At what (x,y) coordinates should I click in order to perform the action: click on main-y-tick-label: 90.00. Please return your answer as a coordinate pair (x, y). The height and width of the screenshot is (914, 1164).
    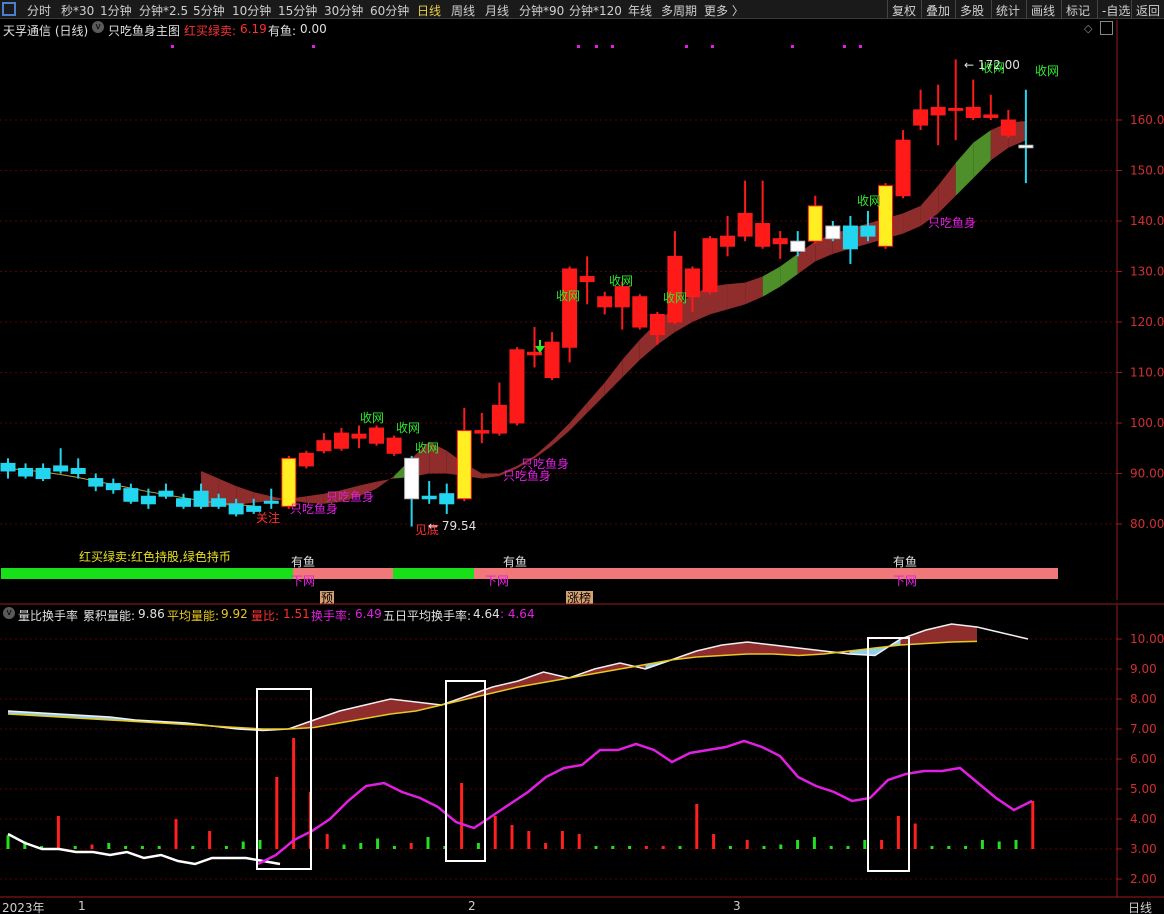
    Looking at the image, I should click on (1147, 474).